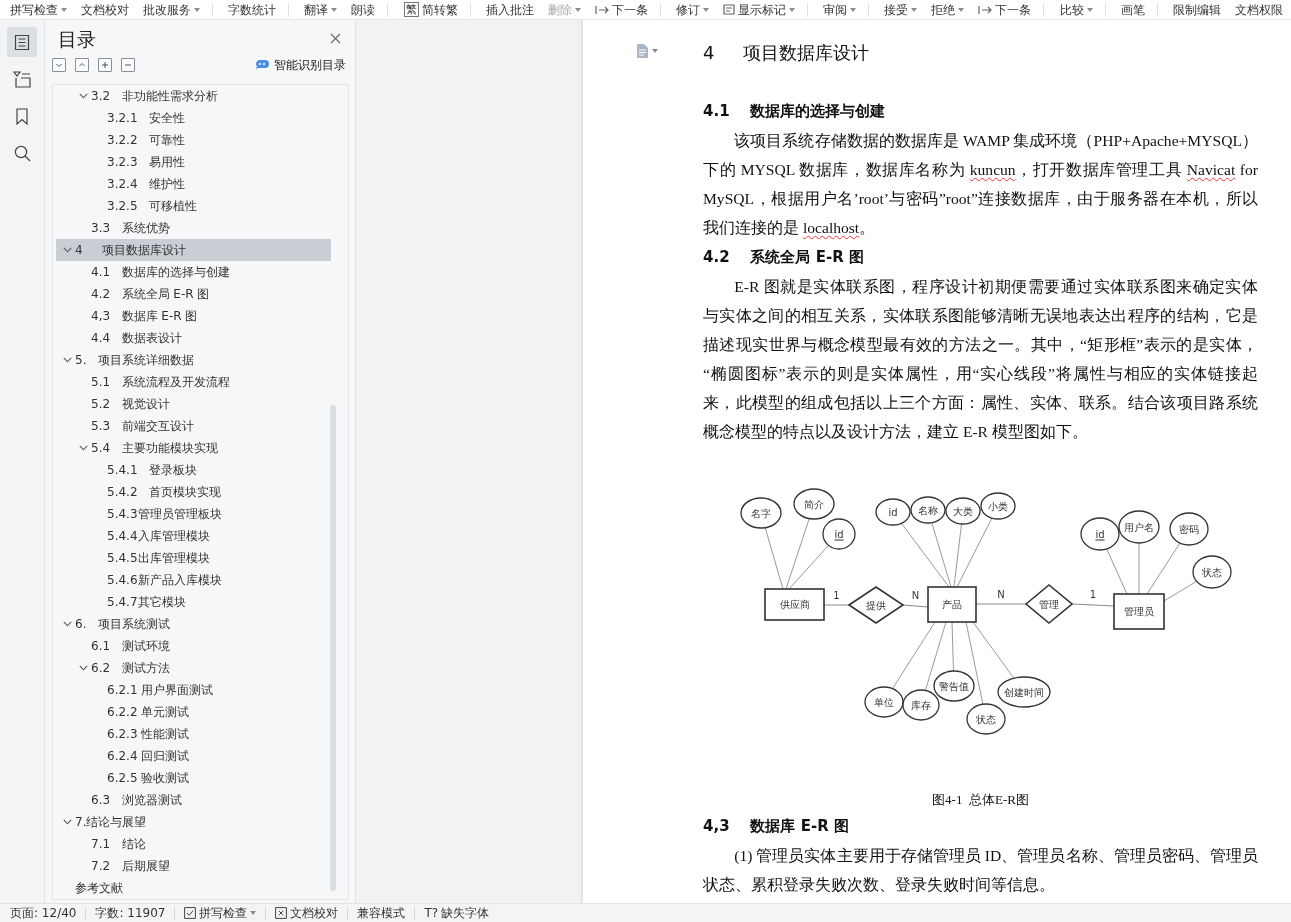 This screenshot has width=1291, height=922. What do you see at coordinates (193, 96) in the screenshot?
I see `toc-item: 3.2 非功能性需求分析` at bounding box center [193, 96].